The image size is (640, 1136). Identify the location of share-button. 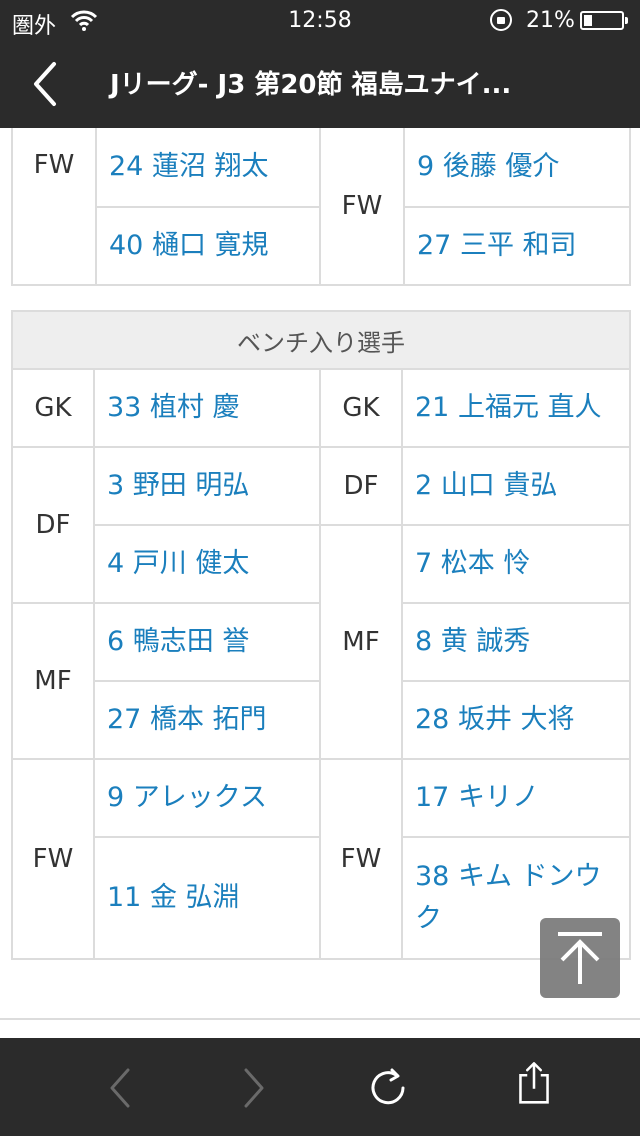
(534, 1082).